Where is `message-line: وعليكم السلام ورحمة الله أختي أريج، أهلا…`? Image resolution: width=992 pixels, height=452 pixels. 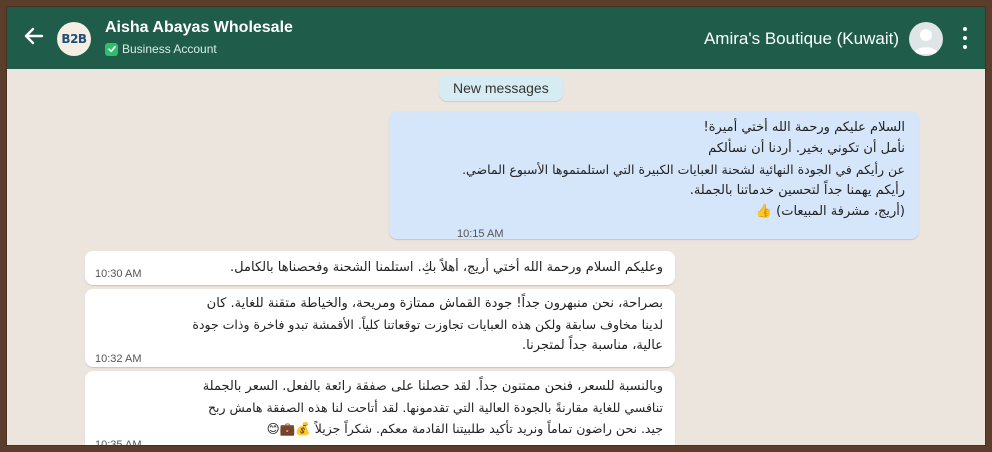 message-line: وعليكم السلام ورحمة الله أختي أريج، أهلا… is located at coordinates (446, 267).